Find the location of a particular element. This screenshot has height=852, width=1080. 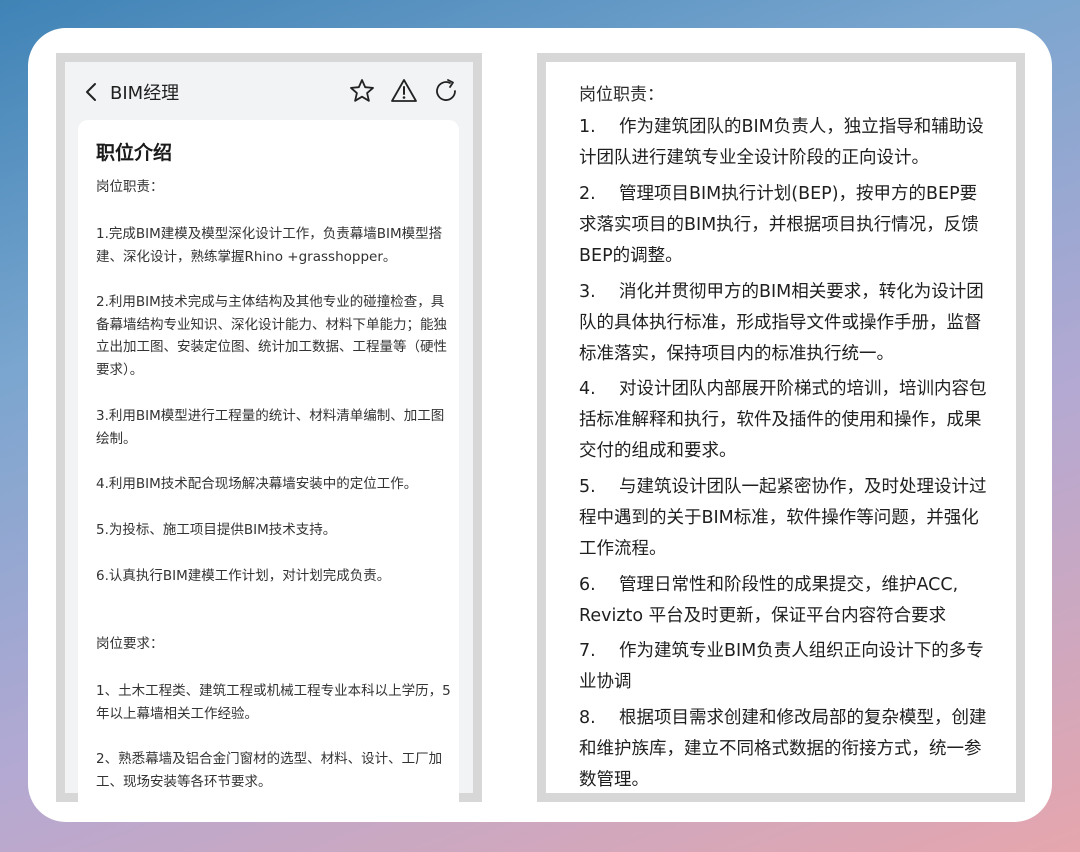

requirement-item: 2、熟悉幕墙及铝合金门窗材的选型、材料、设计、工厂加工、现场安装等各环节要求。 is located at coordinates (269, 770).